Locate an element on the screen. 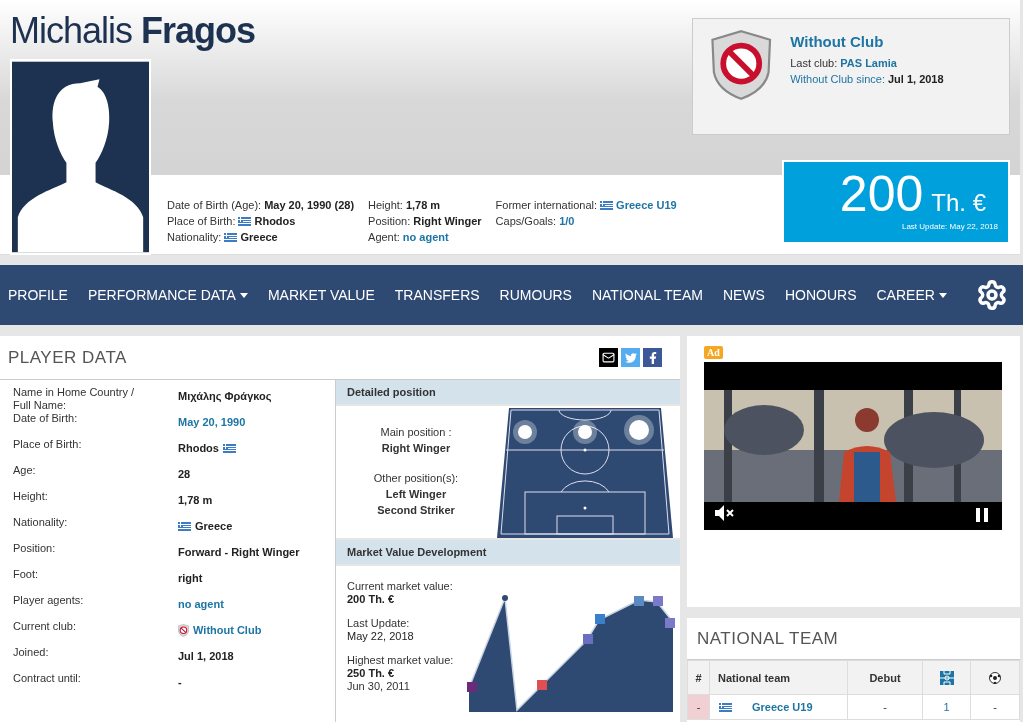 The width and height of the screenshot is (1023, 722). info-value: Right Winger is located at coordinates (447, 221).